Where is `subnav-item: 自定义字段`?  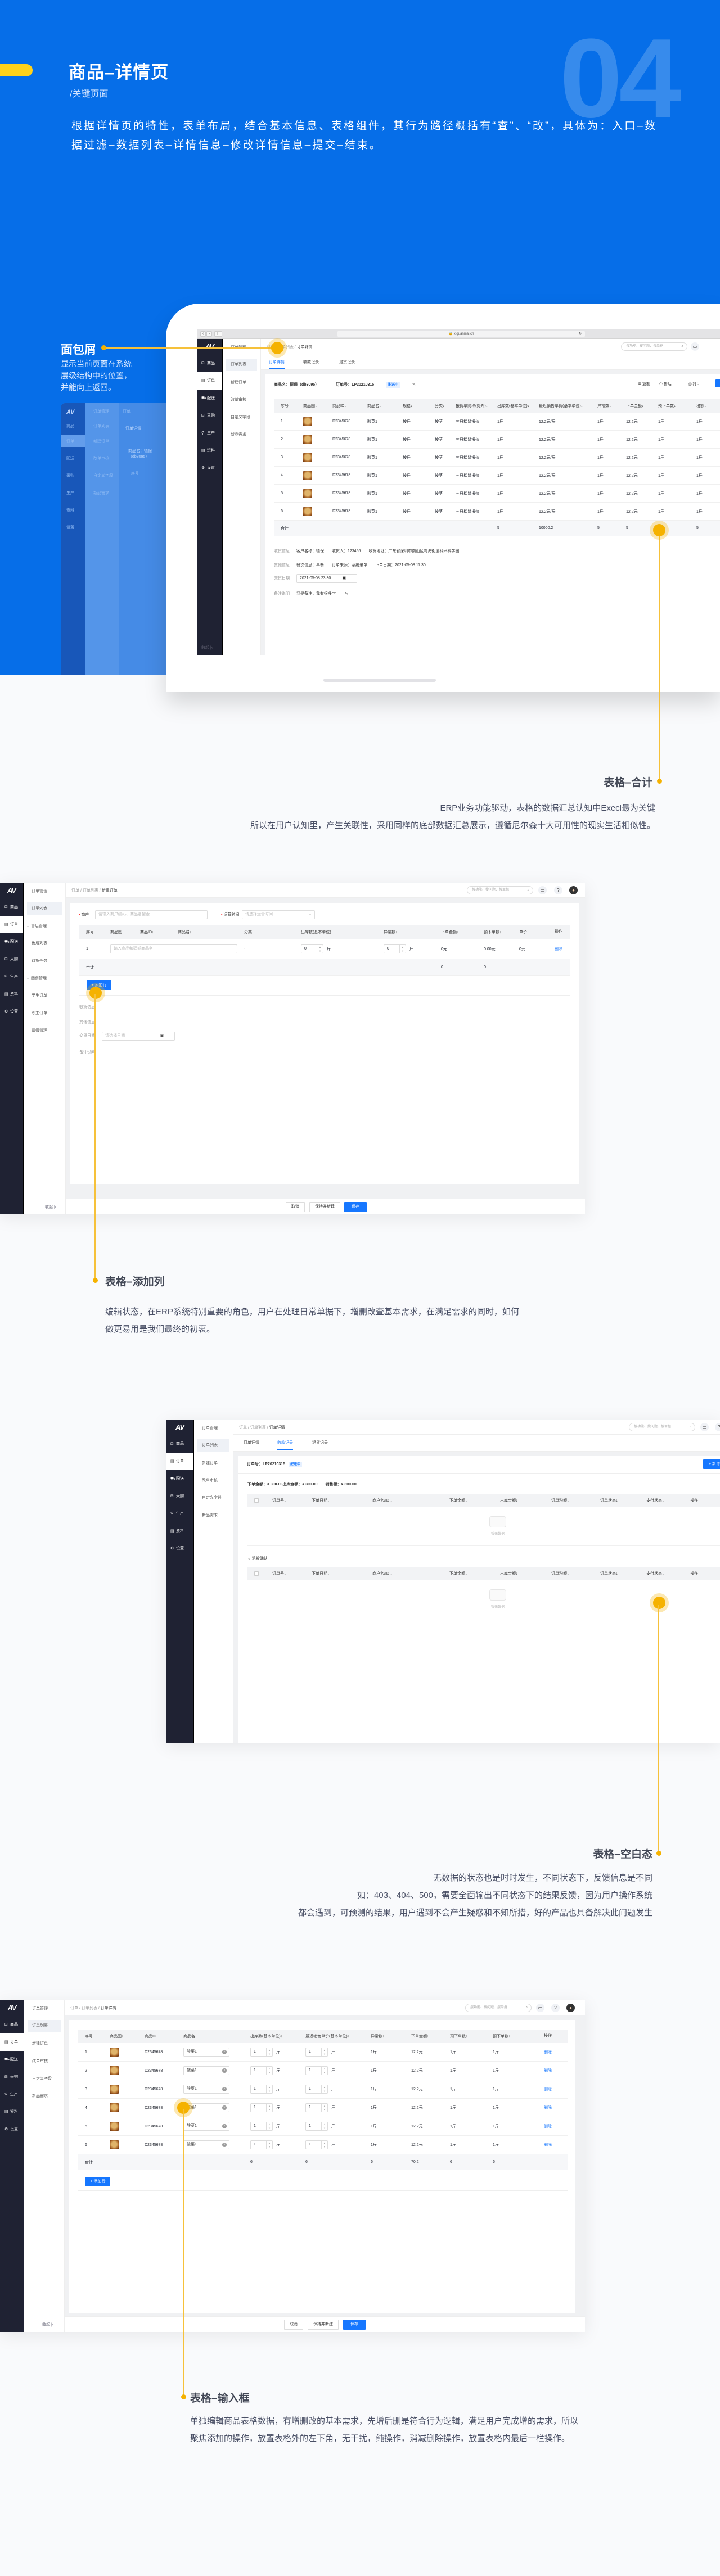
subnav-item: 自定义字段 is located at coordinates (44, 2078).